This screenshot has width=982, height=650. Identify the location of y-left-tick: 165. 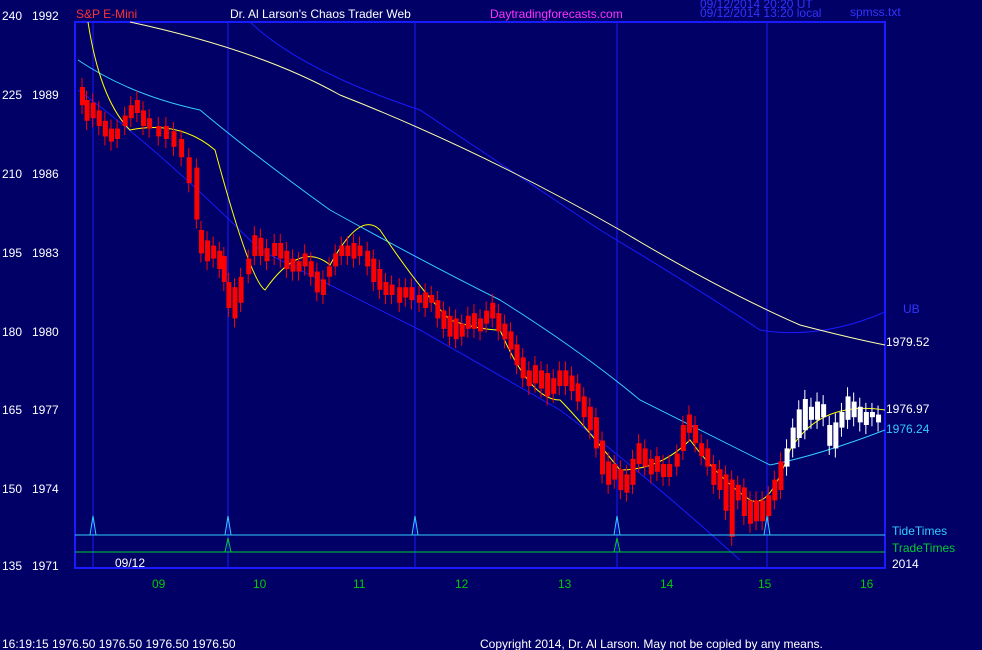
(12, 410).